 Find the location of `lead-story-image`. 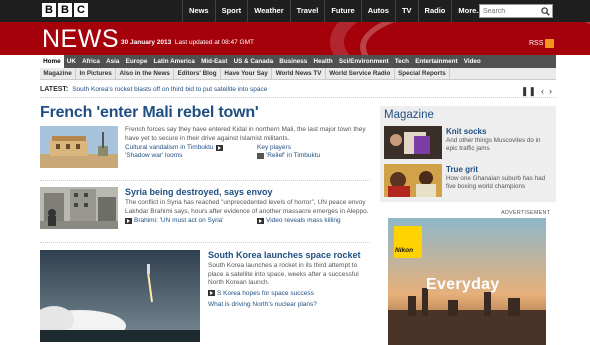

lead-story-image is located at coordinates (79, 147).